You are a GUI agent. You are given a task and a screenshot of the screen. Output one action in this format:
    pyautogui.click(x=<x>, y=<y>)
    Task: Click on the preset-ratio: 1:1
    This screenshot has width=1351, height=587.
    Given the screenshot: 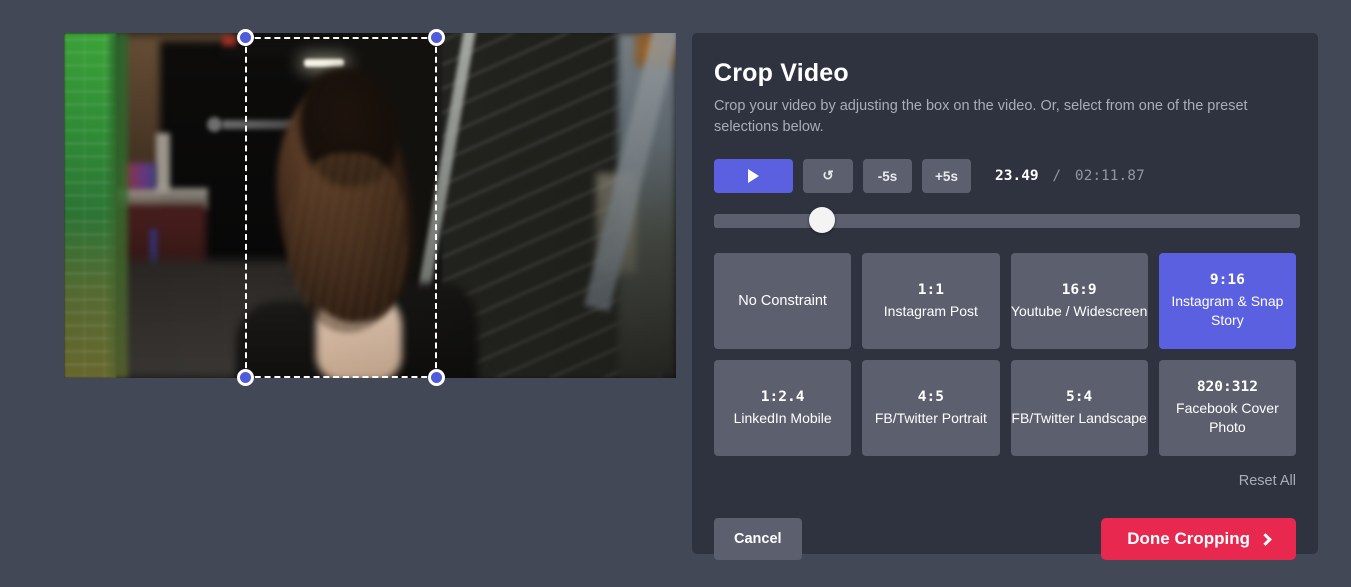 What is the action you would take?
    pyautogui.click(x=930, y=289)
    